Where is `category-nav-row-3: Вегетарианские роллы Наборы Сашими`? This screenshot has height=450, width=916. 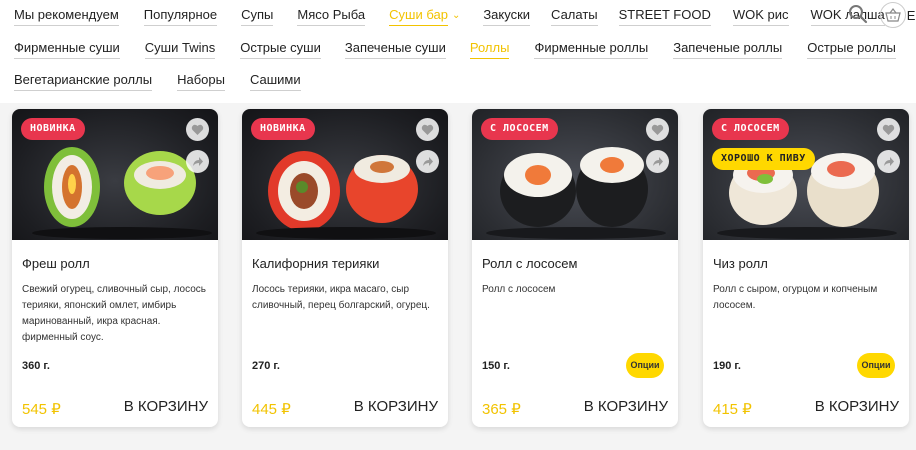 category-nav-row-3: Вегетарианские роллы Наборы Сашими is located at coordinates (157, 81).